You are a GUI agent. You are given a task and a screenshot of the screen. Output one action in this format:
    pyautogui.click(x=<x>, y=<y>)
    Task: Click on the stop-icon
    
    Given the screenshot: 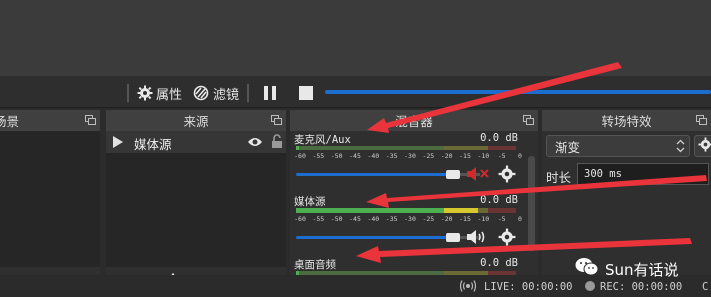 What is the action you would take?
    pyautogui.click(x=306, y=93)
    